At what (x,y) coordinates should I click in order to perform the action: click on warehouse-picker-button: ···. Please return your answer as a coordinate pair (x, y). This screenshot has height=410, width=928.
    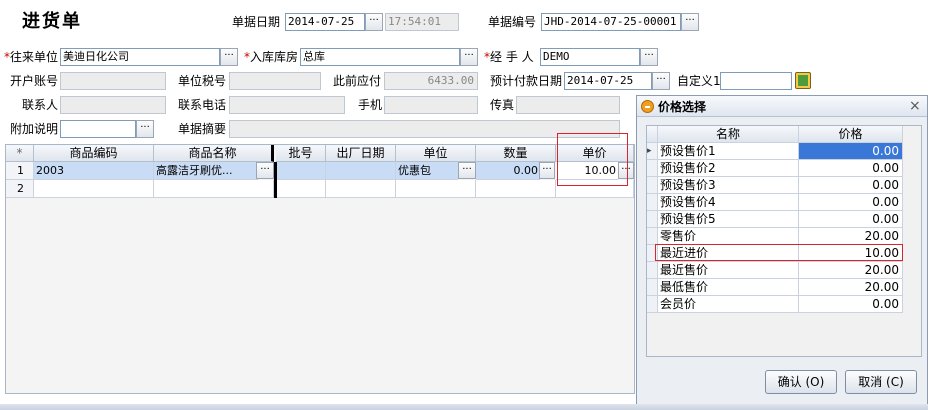
    Looking at the image, I should click on (469, 57).